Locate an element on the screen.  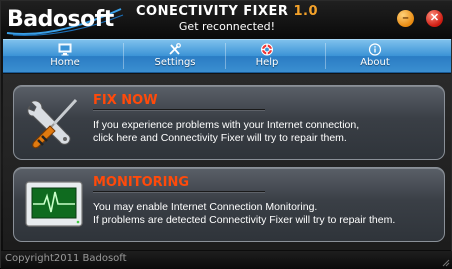
close-button: ✕ is located at coordinates (434, 18).